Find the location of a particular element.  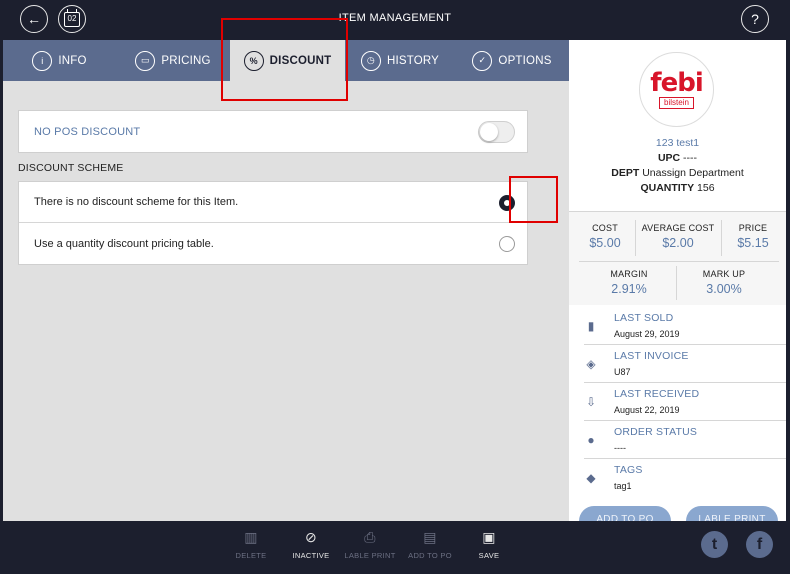

markup-label: MARK UP is located at coordinates (724, 274).